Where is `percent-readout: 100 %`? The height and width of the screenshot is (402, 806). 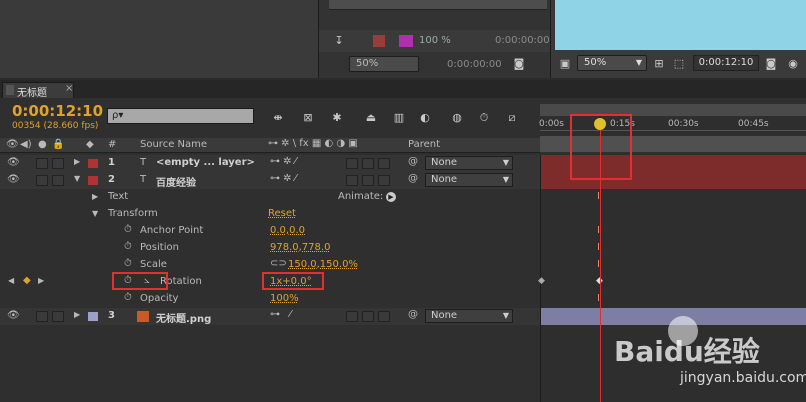
percent-readout: 100 % is located at coordinates (435, 40).